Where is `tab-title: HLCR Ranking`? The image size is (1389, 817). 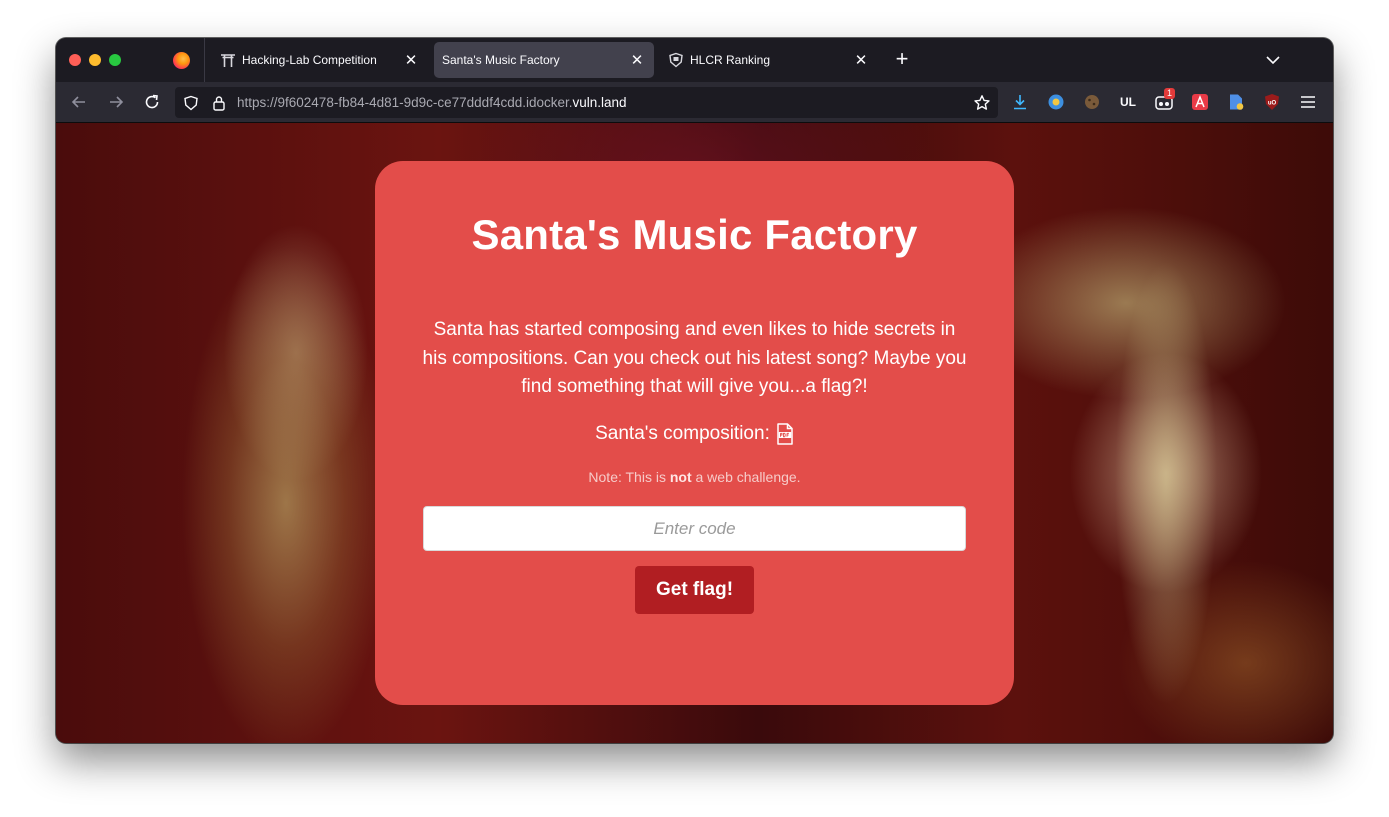 tab-title: HLCR Ranking is located at coordinates (730, 60).